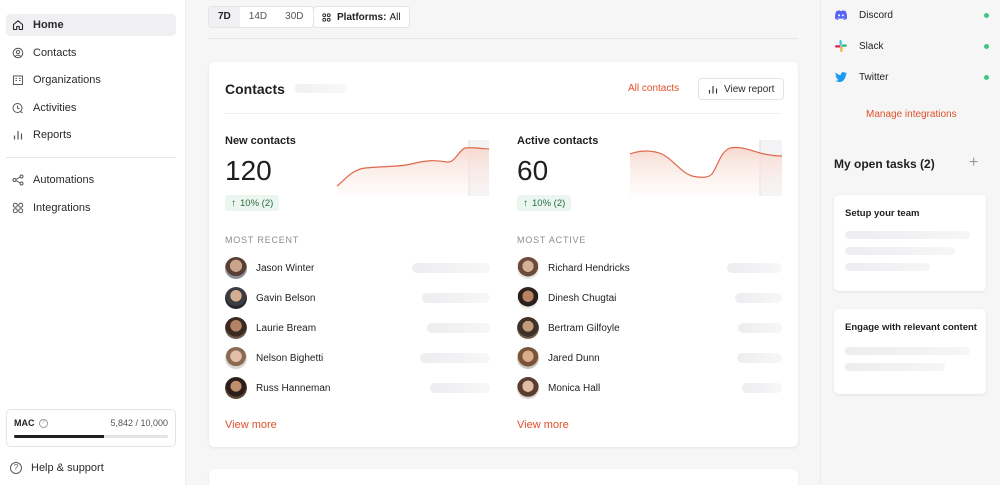 This screenshot has width=1000, height=485. Describe the element at coordinates (326, 17) in the screenshot. I see `grid-icon` at that location.